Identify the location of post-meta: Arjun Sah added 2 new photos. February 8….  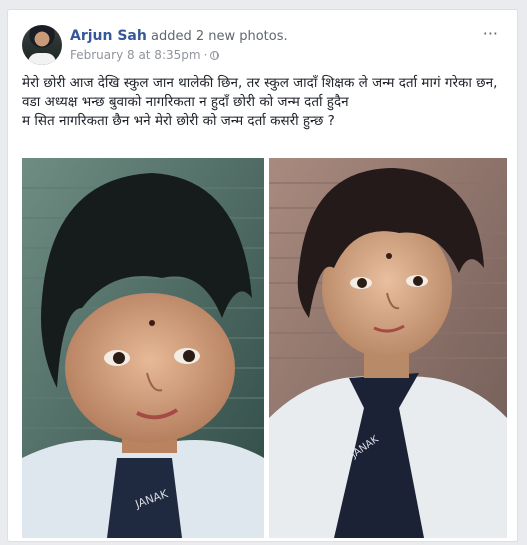
(260, 44).